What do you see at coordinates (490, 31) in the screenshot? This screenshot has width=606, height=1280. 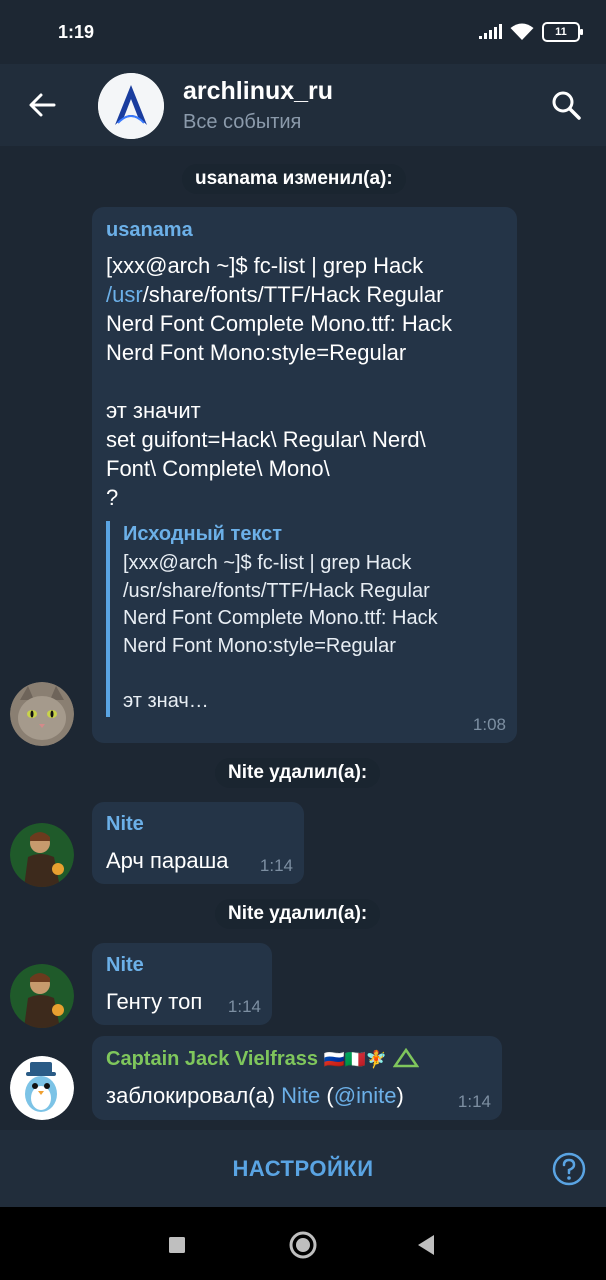 I see `signal-icon` at bounding box center [490, 31].